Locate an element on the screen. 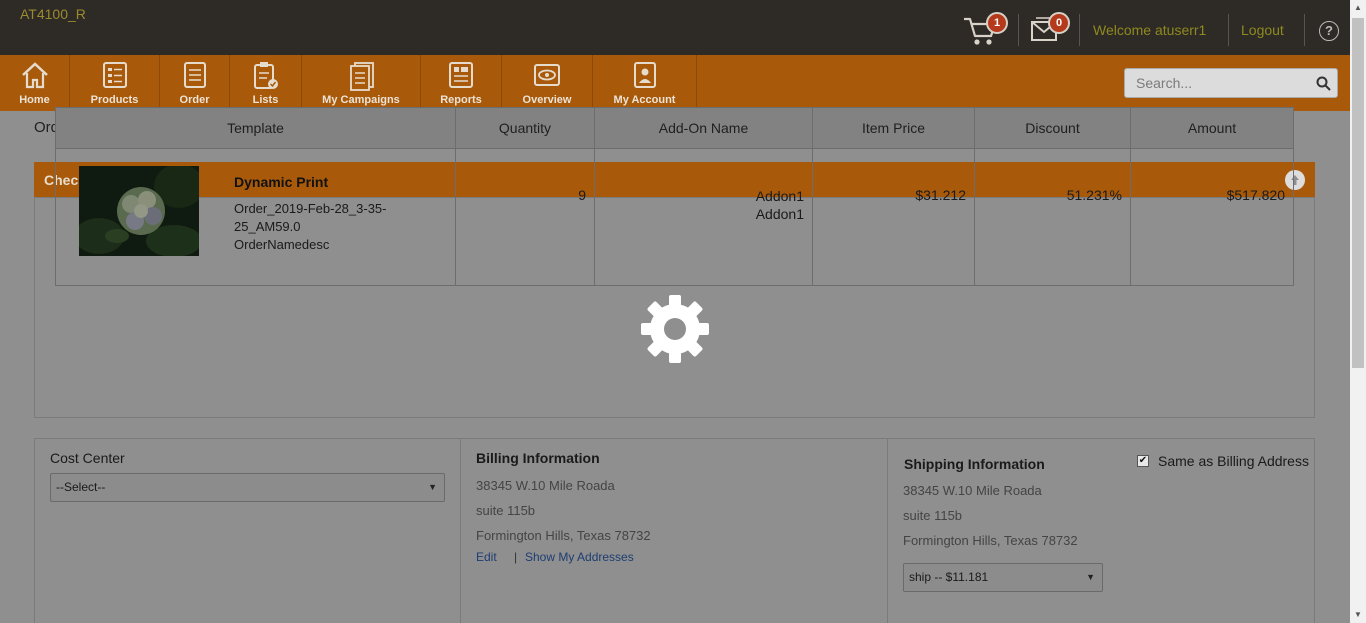 This screenshot has height=623, width=1366. lists-icon is located at coordinates (265, 75).